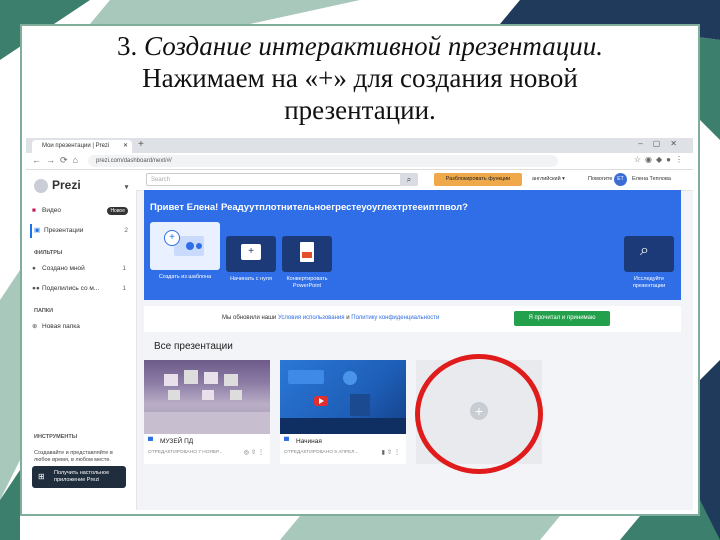  I want to click on privacy-policy-link: Политику конфиденциальности, so click(395, 318).